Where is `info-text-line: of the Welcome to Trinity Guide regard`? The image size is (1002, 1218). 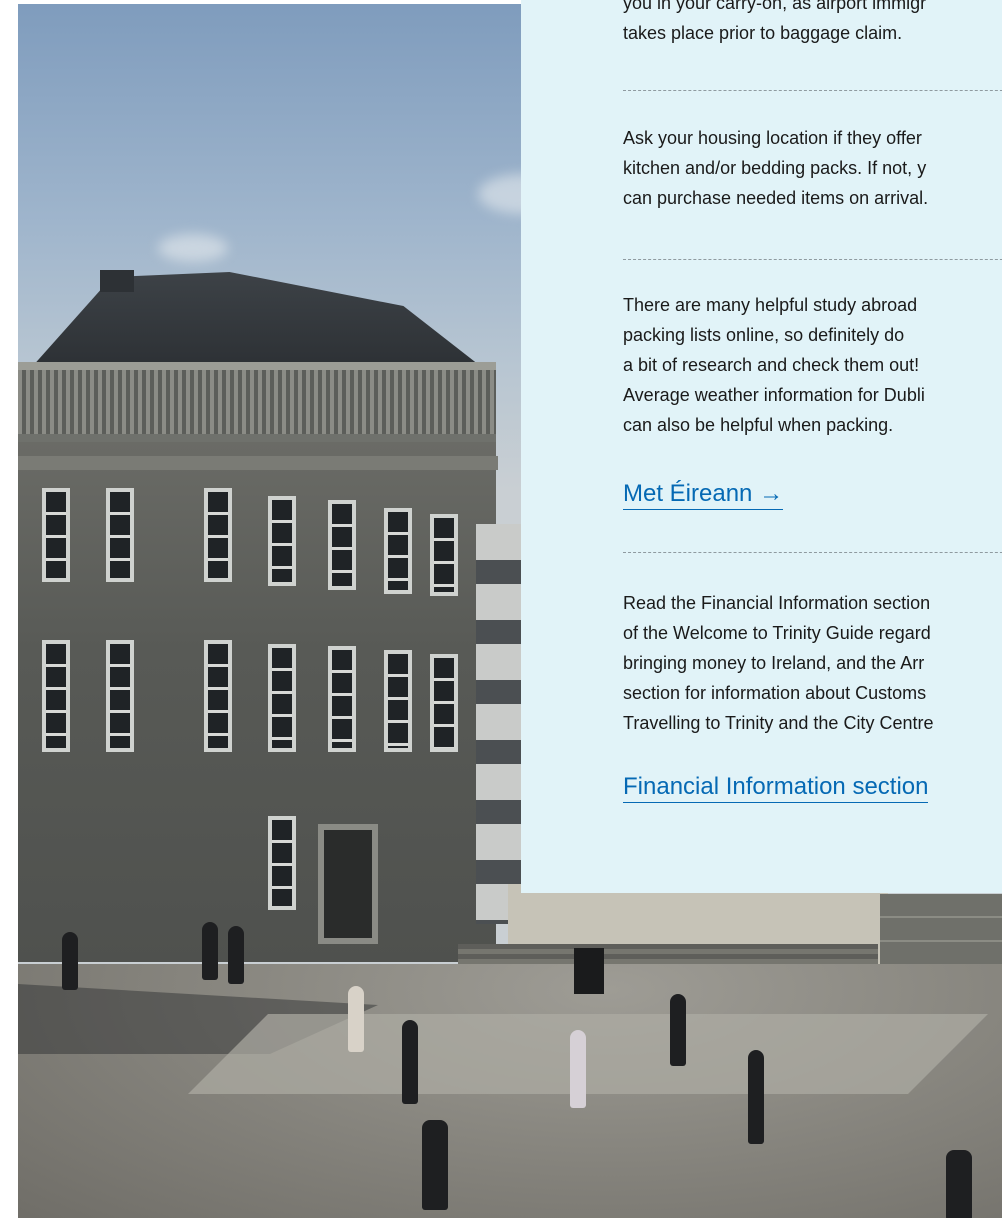 info-text-line: of the Welcome to Trinity Guide regard is located at coordinates (777, 633).